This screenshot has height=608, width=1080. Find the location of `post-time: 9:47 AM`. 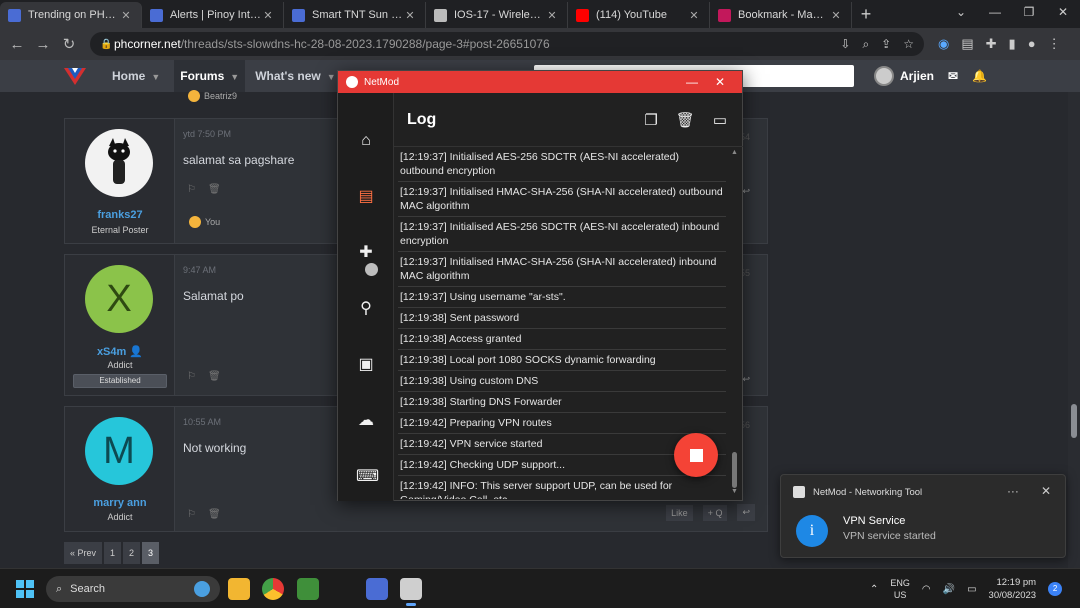

post-time: 9:47 AM is located at coordinates (199, 270).